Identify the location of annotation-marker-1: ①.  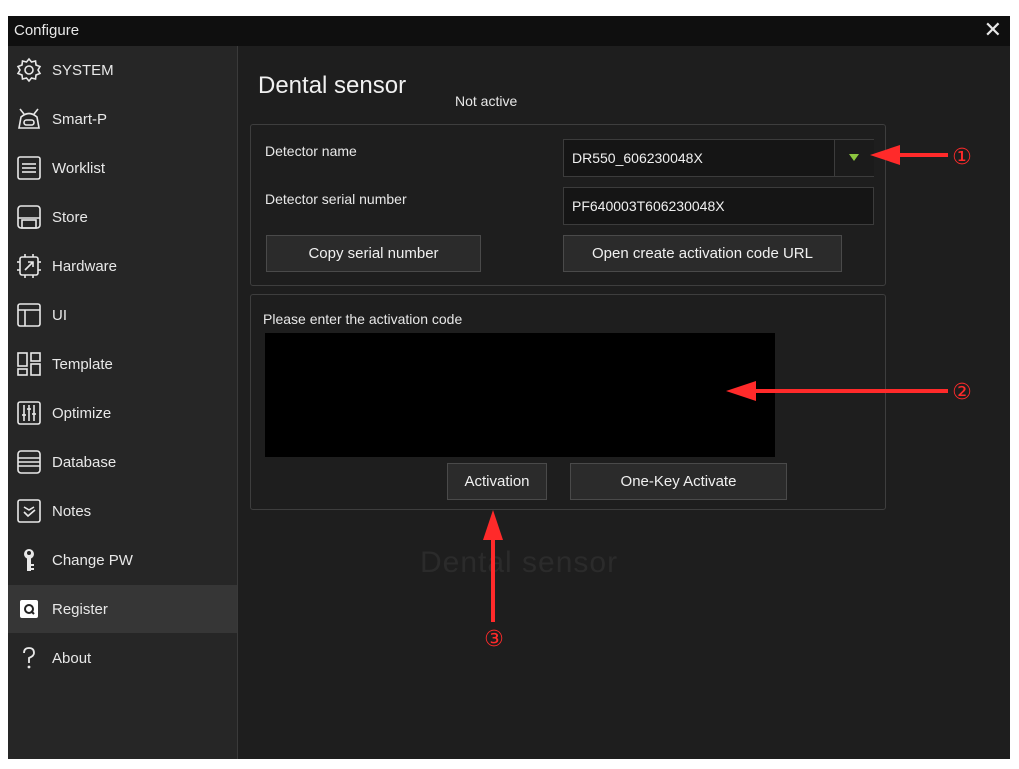
(962, 157).